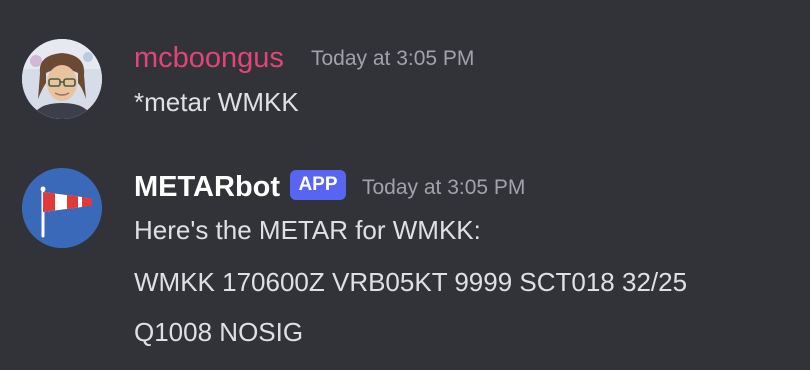 This screenshot has width=810, height=370. Describe the element at coordinates (219, 332) in the screenshot. I see `metar-report-line: Q1008 NOSIG` at that location.